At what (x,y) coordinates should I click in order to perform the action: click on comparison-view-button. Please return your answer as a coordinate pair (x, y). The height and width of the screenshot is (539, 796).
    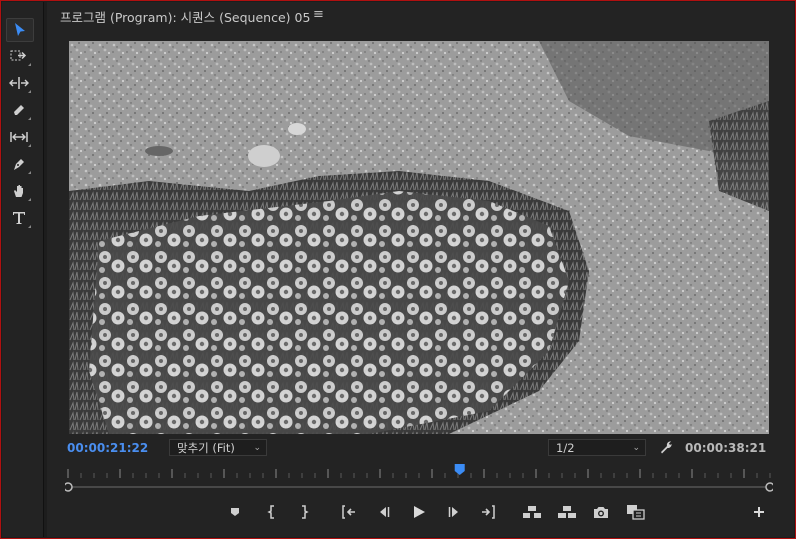
    Looking at the image, I should click on (636, 512).